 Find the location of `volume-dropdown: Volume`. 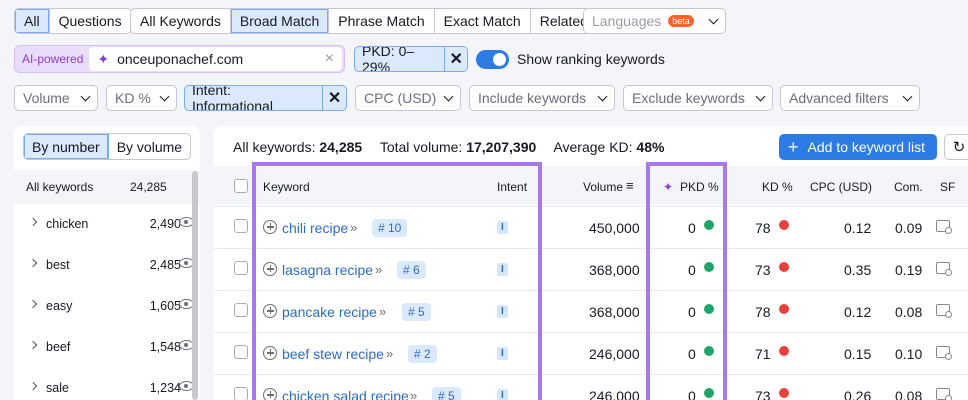

volume-dropdown: Volume is located at coordinates (56, 98).